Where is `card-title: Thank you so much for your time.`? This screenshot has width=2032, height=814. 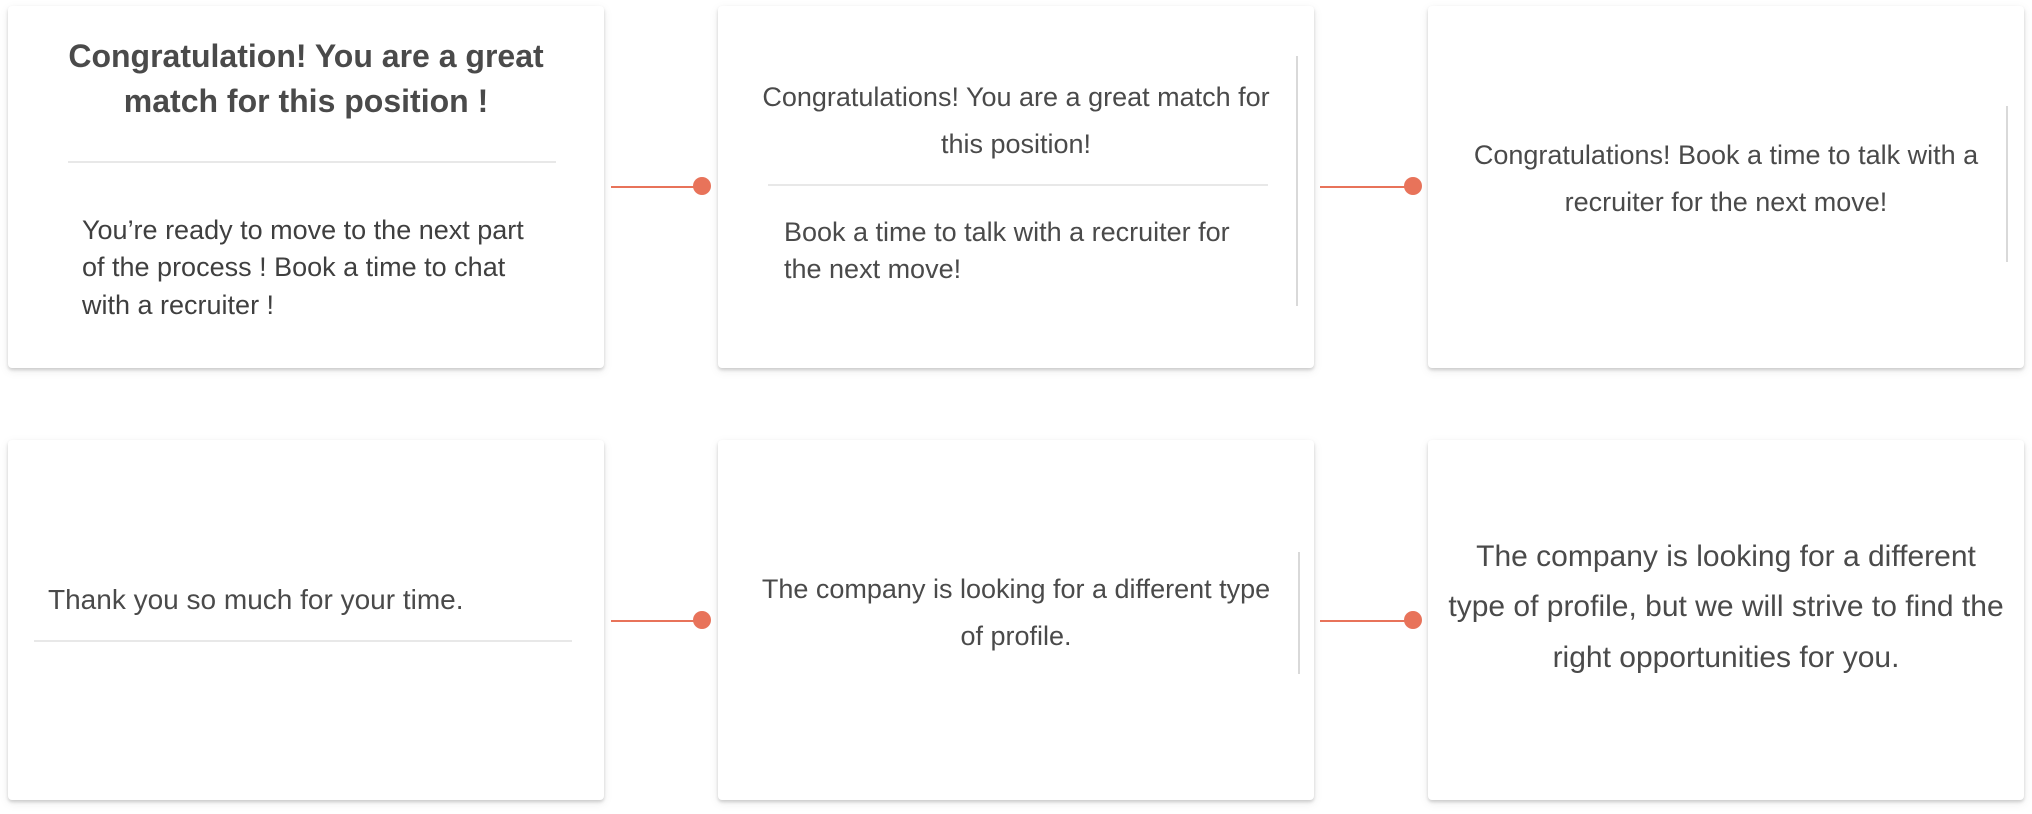 card-title: Thank you so much for your time. is located at coordinates (256, 599).